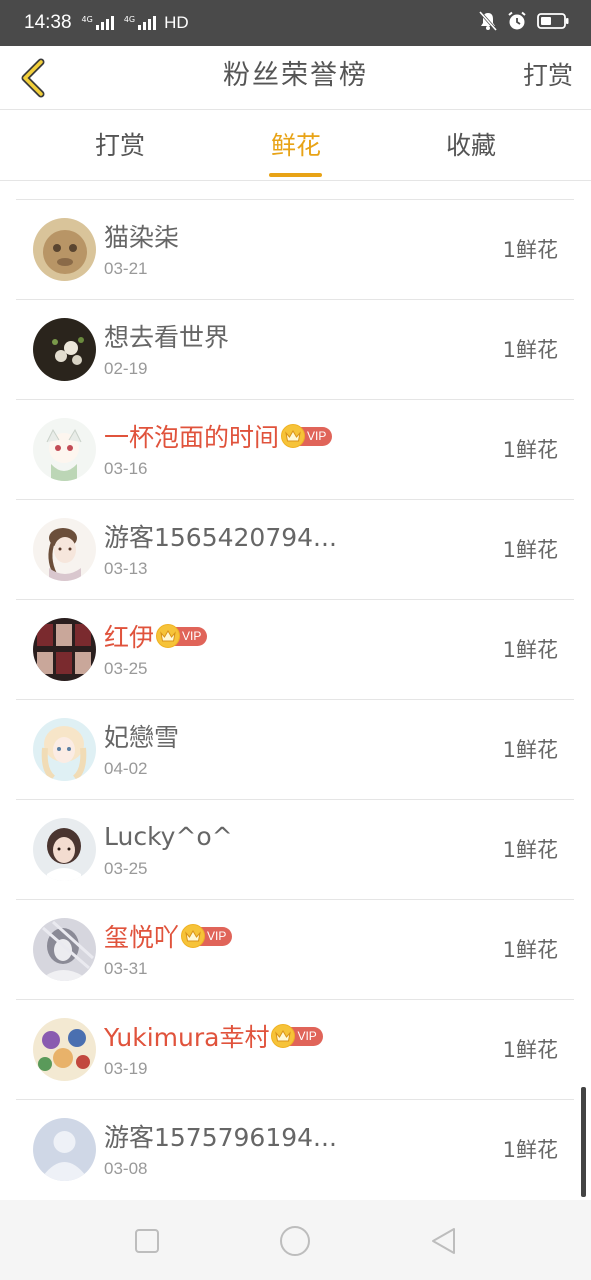 Image resolution: width=591 pixels, height=1280 pixels. Describe the element at coordinates (517, 23) in the screenshot. I see `alarm-icon` at that location.